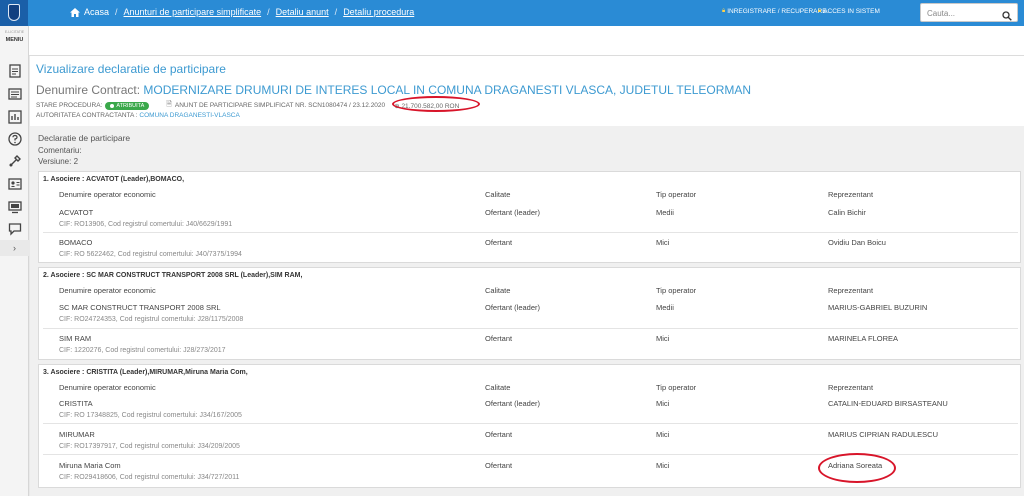 This screenshot has height=496, width=1024. I want to click on page-title: Vizualizare declaratie de participare, so click(131, 69).